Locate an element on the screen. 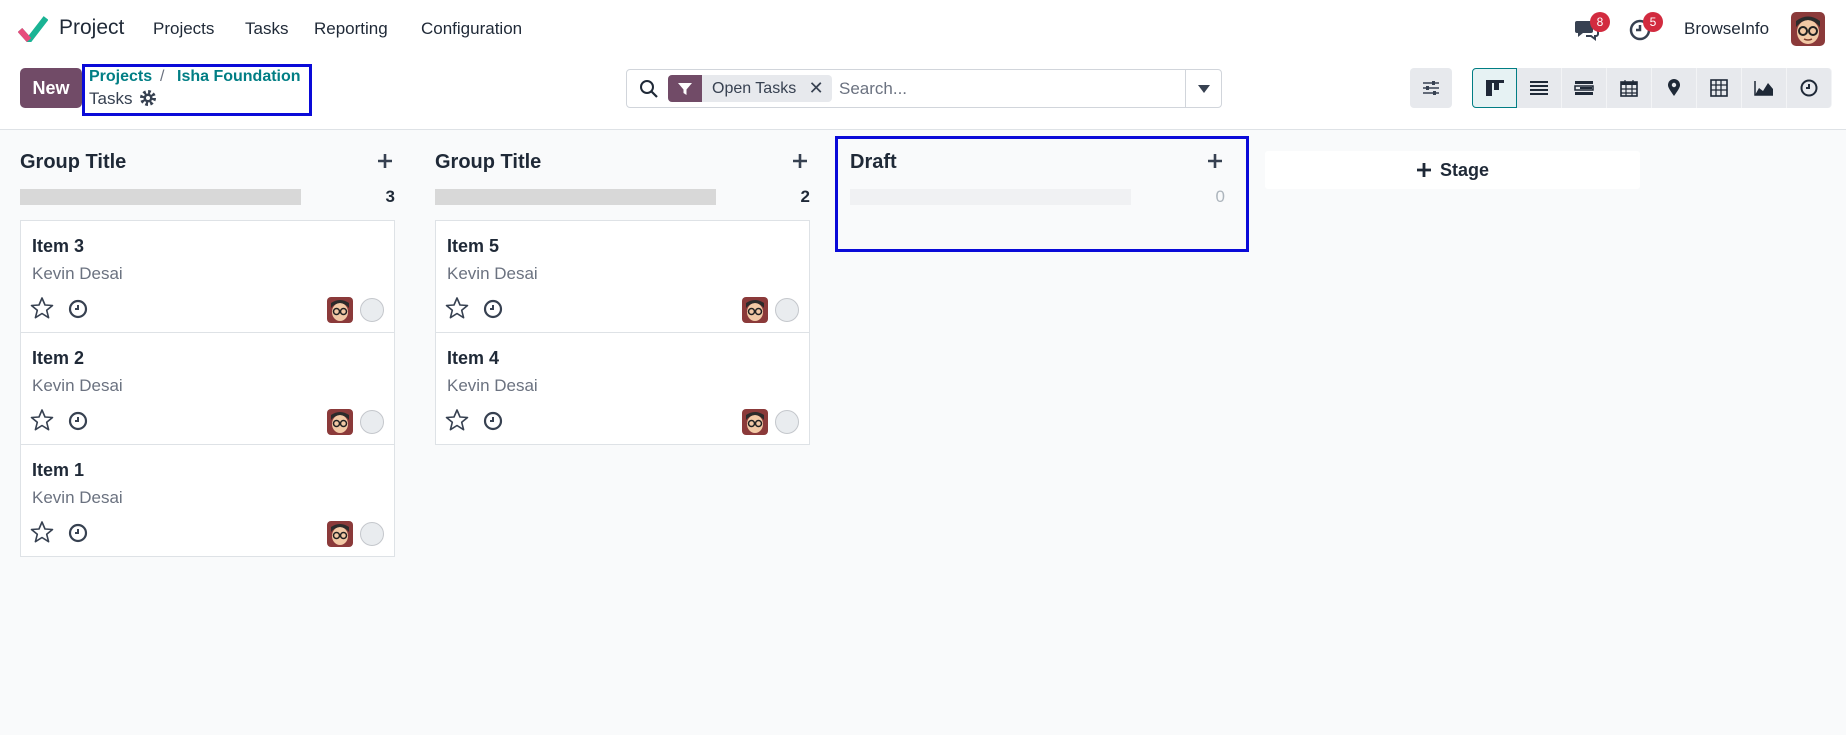 This screenshot has height=735, width=1846. search-input is located at coordinates (1009, 89).